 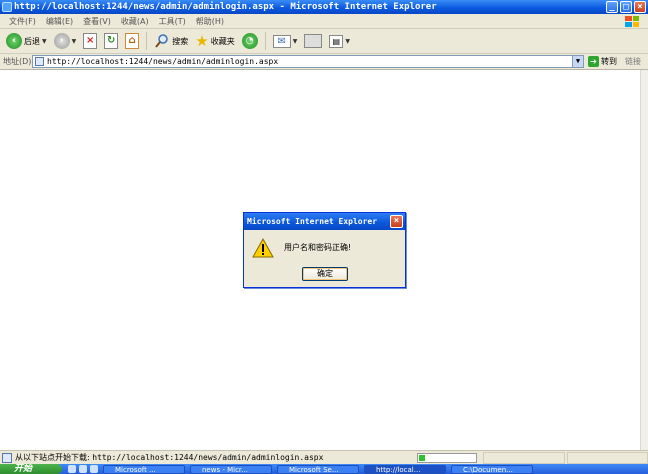 I want to click on stop-icon: ×, so click(x=90, y=41).